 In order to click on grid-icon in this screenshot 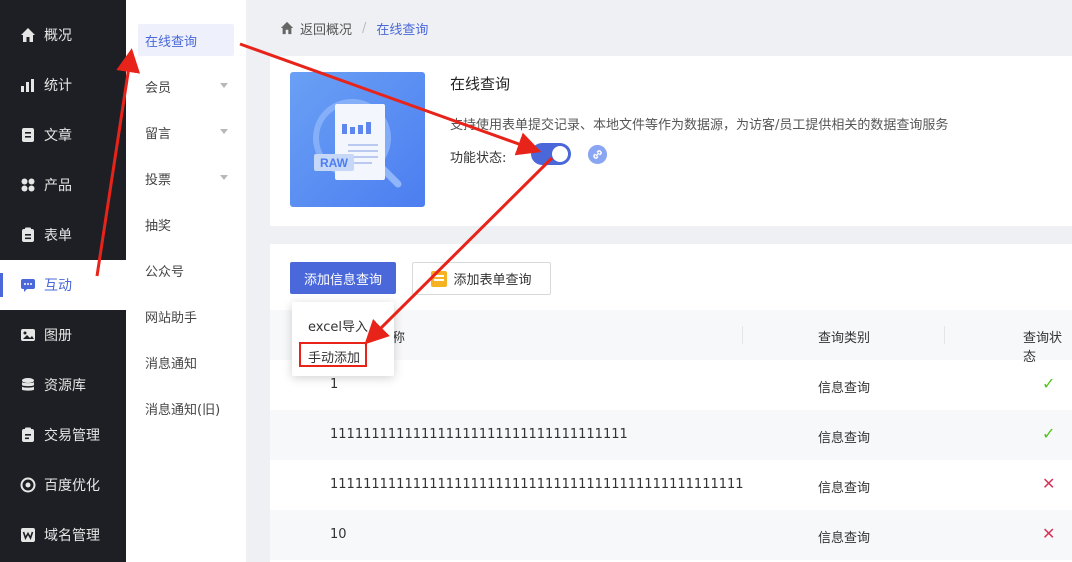, I will do `click(28, 185)`.